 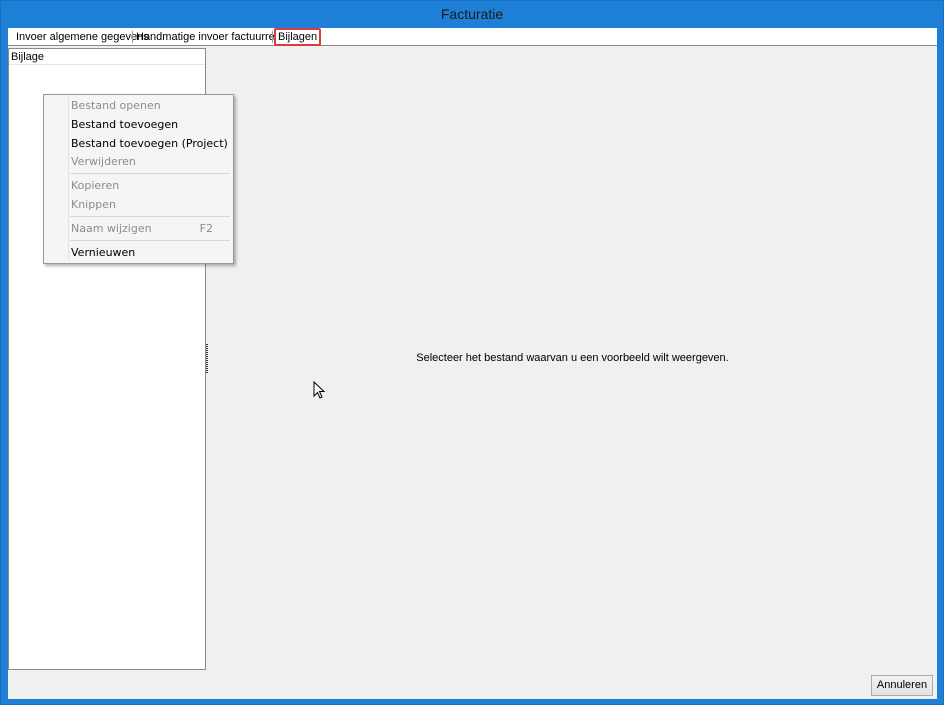 I want to click on menu-item-knippen: Knippen, so click(x=151, y=204).